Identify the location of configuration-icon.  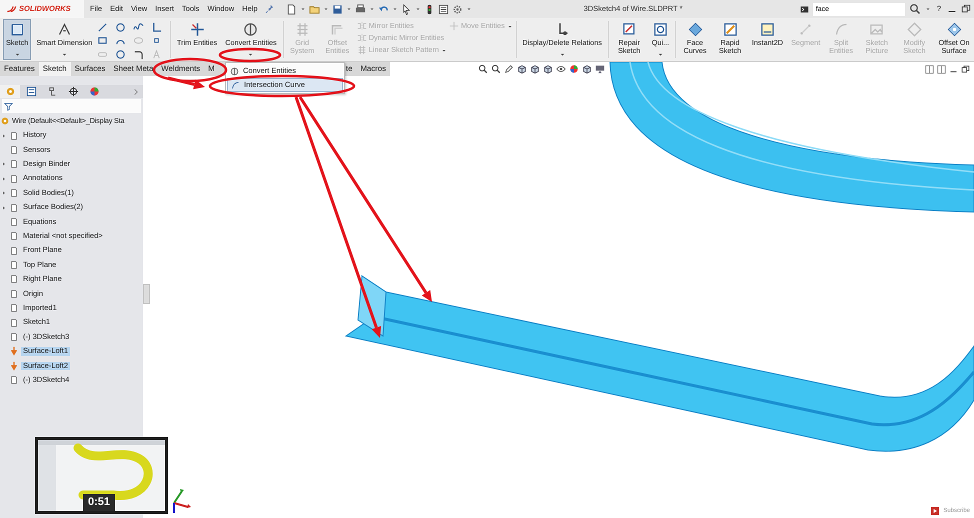
(52, 91).